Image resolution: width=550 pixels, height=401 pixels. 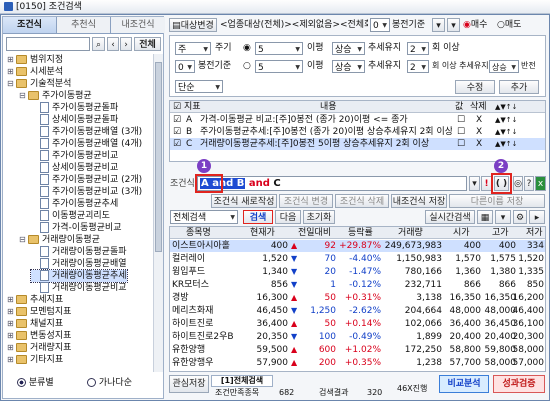 I want to click on save-as-button: 다른이름 저장, so click(x=497, y=201).